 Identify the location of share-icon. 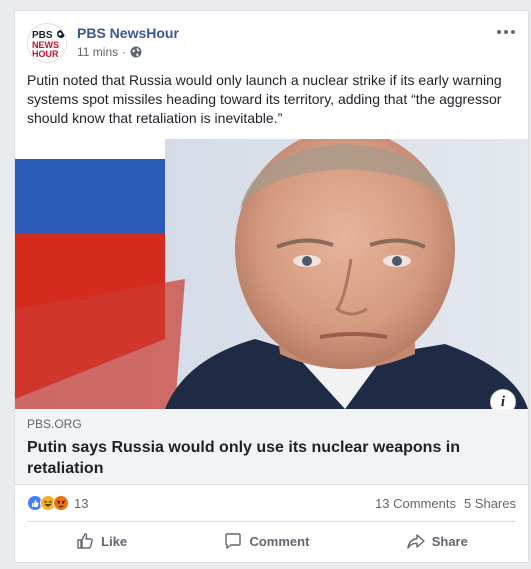
(416, 541).